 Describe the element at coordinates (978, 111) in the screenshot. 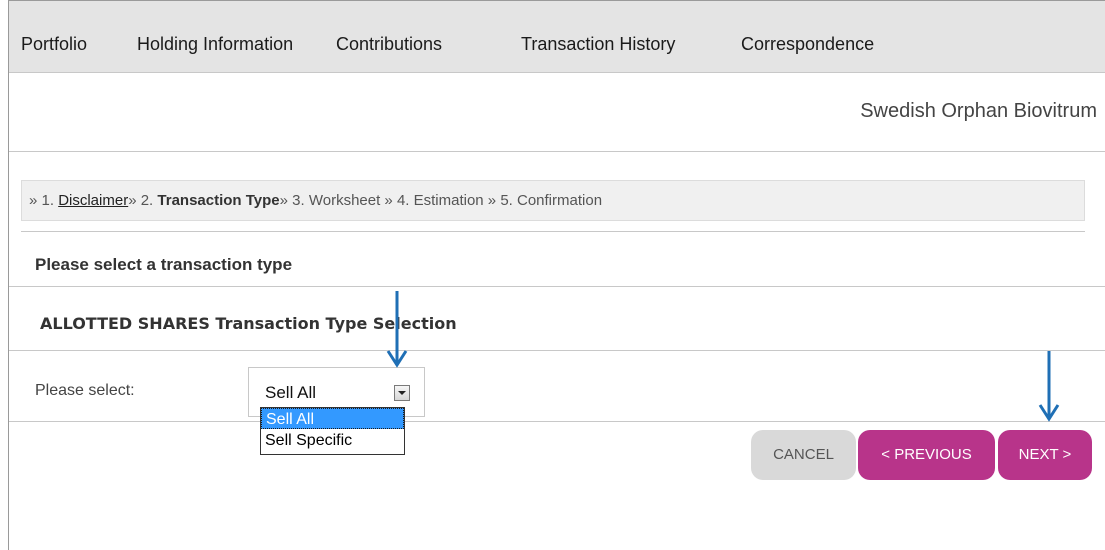

I see `company-name: Swedish Orphan Biovitrum` at that location.